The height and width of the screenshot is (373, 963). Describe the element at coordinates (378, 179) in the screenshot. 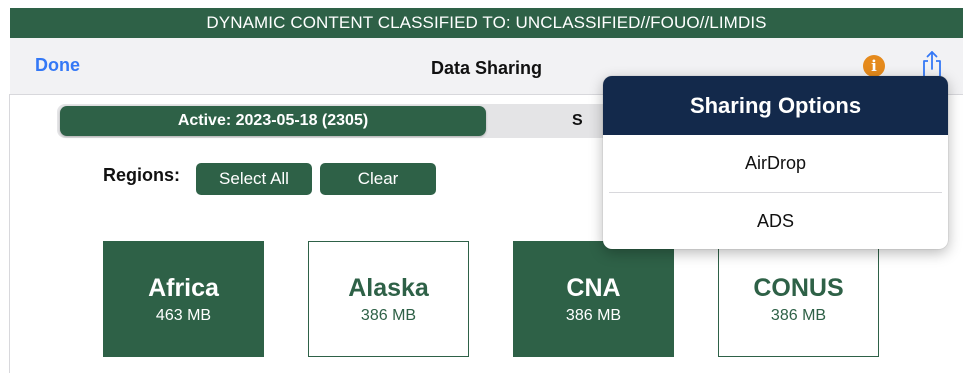

I see `clear-button: Clear` at that location.